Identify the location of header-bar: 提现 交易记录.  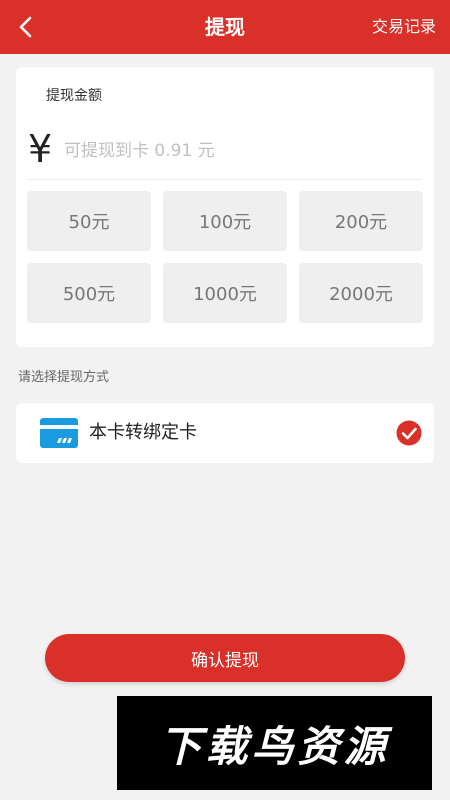
(225, 27).